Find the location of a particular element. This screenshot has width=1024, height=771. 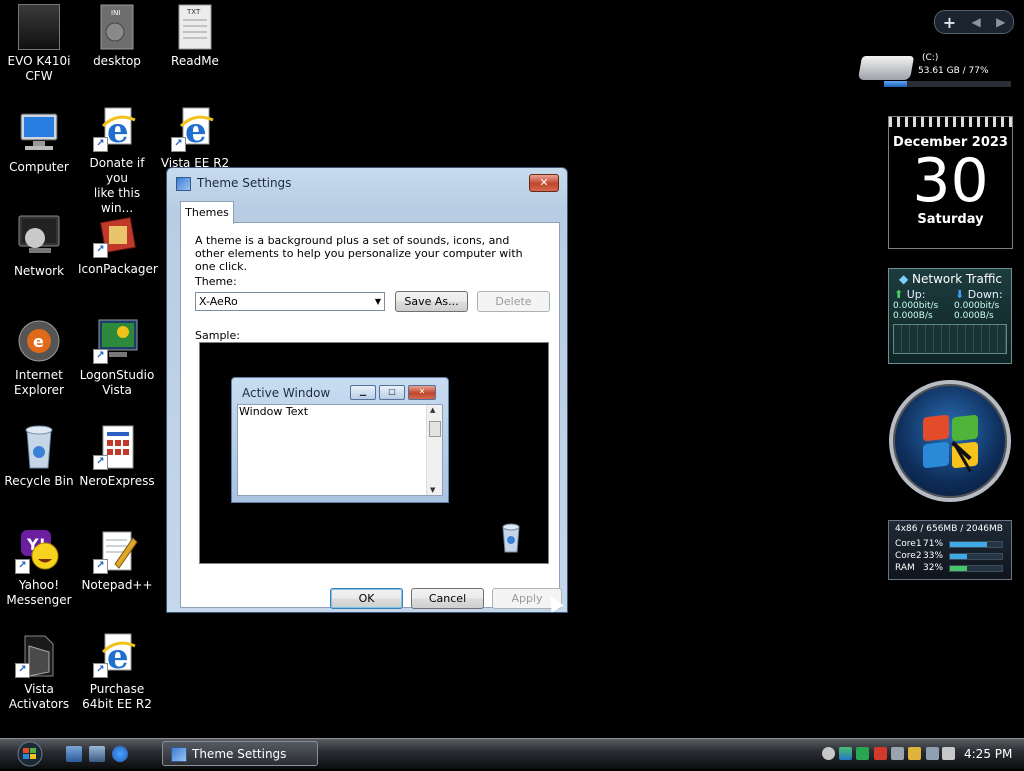

cpu-row: Core1 71% is located at coordinates (953, 544).